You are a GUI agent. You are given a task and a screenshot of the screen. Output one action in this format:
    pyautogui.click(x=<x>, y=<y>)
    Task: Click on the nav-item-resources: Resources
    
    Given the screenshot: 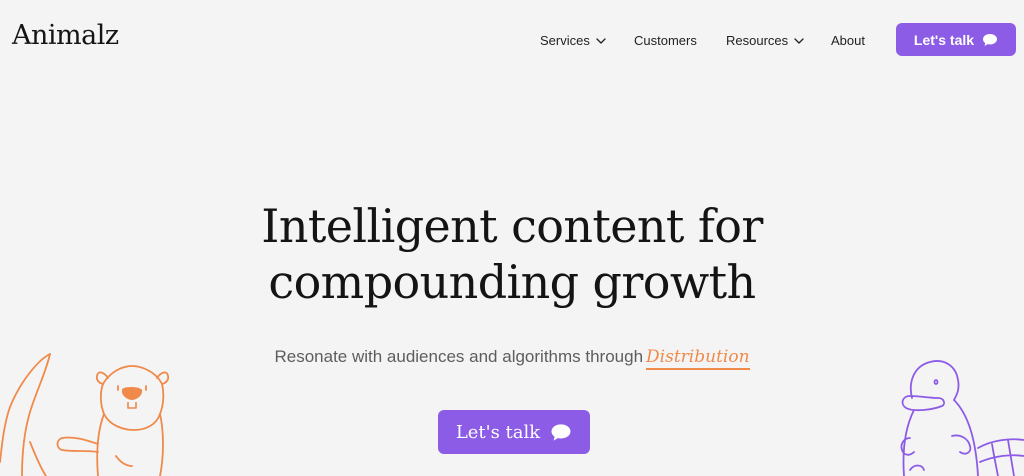 What is the action you would take?
    pyautogui.click(x=765, y=40)
    